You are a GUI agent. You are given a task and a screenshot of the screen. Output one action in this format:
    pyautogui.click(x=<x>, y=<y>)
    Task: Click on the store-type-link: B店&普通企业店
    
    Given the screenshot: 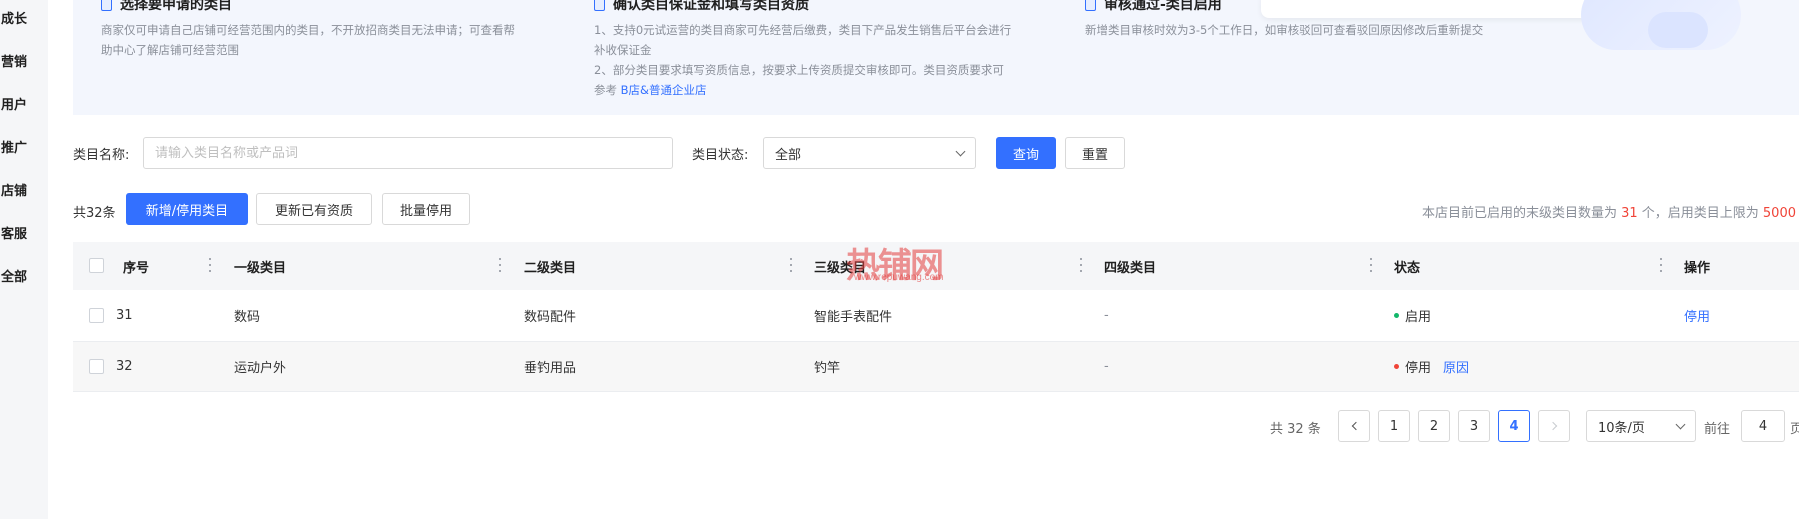 What is the action you would take?
    pyautogui.click(x=664, y=90)
    